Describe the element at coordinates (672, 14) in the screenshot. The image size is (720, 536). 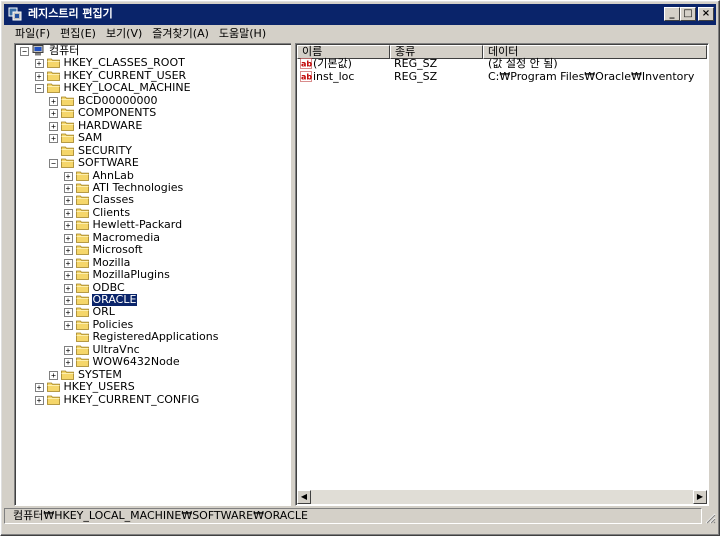
I see `minimize-button: _` at that location.